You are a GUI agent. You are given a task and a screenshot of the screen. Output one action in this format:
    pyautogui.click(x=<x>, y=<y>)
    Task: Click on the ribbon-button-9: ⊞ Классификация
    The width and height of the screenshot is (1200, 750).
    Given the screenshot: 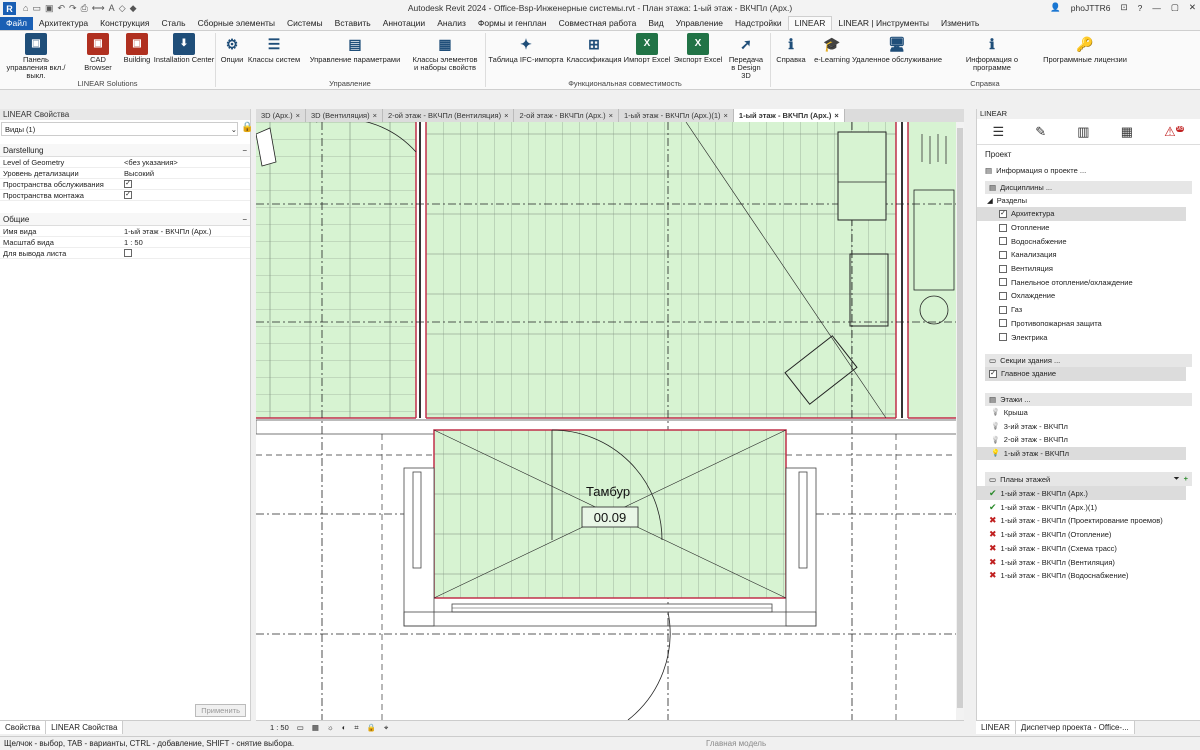 What is the action you would take?
    pyautogui.click(x=594, y=48)
    